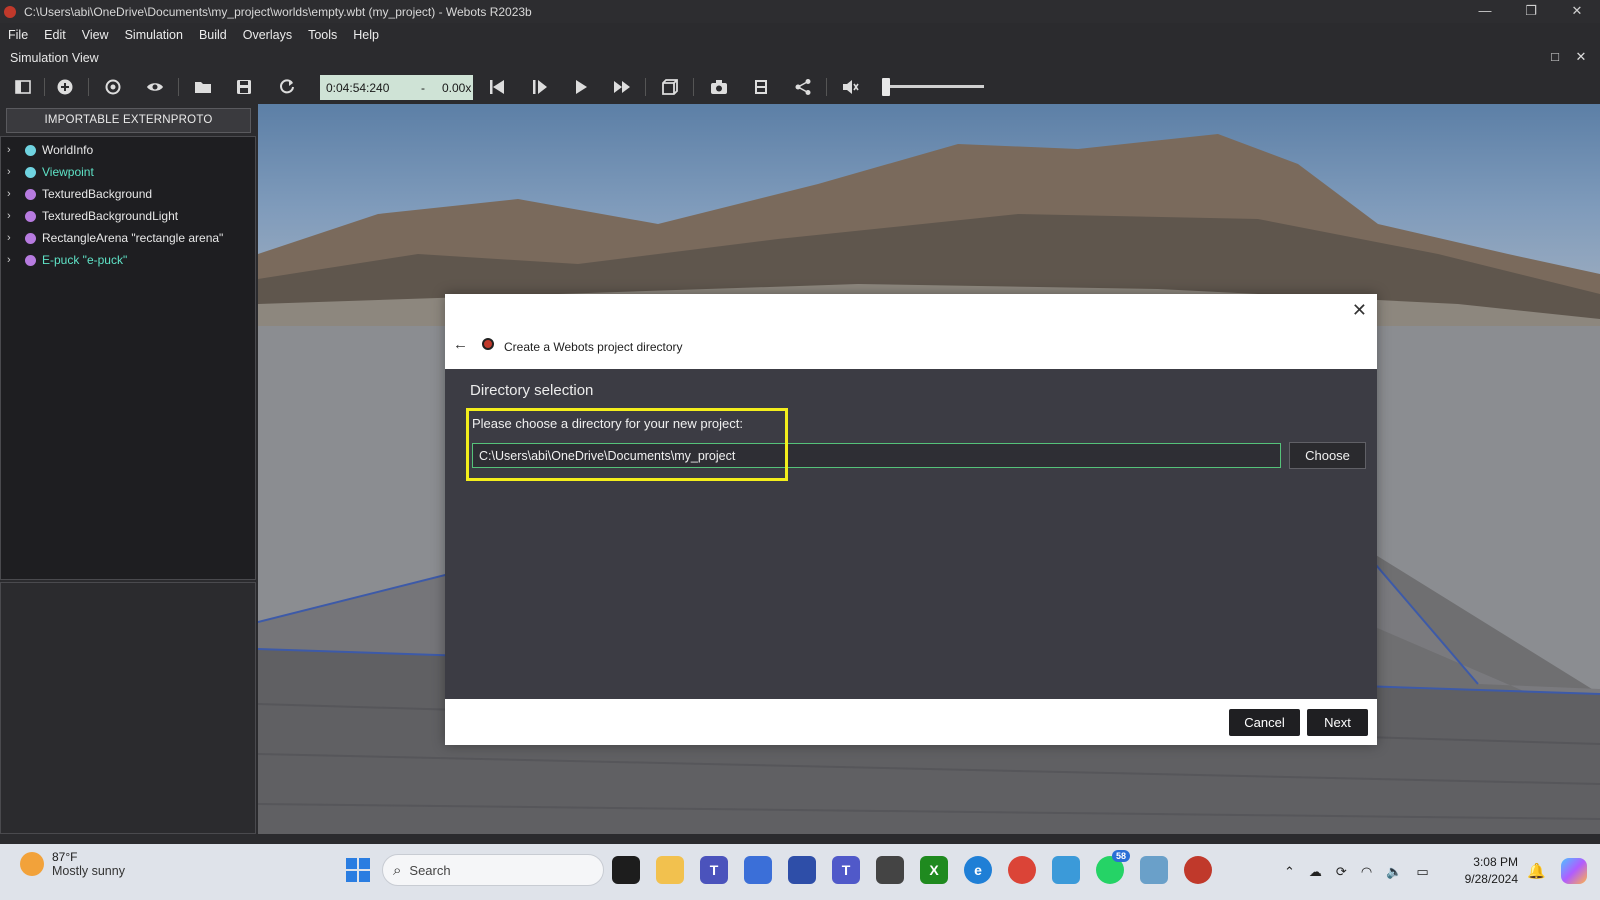 Image resolution: width=1600 pixels, height=900 pixels. Describe the element at coordinates (1022, 870) in the screenshot. I see `chrome-icon` at that location.